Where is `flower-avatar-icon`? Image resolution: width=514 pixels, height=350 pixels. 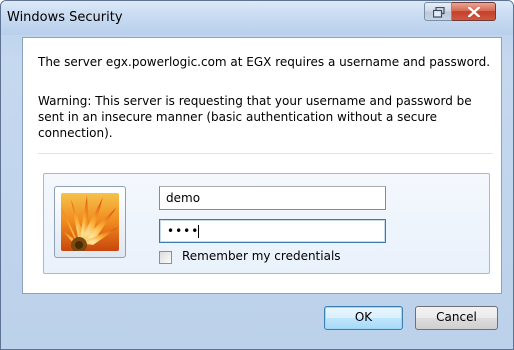
flower-avatar-icon is located at coordinates (90, 222).